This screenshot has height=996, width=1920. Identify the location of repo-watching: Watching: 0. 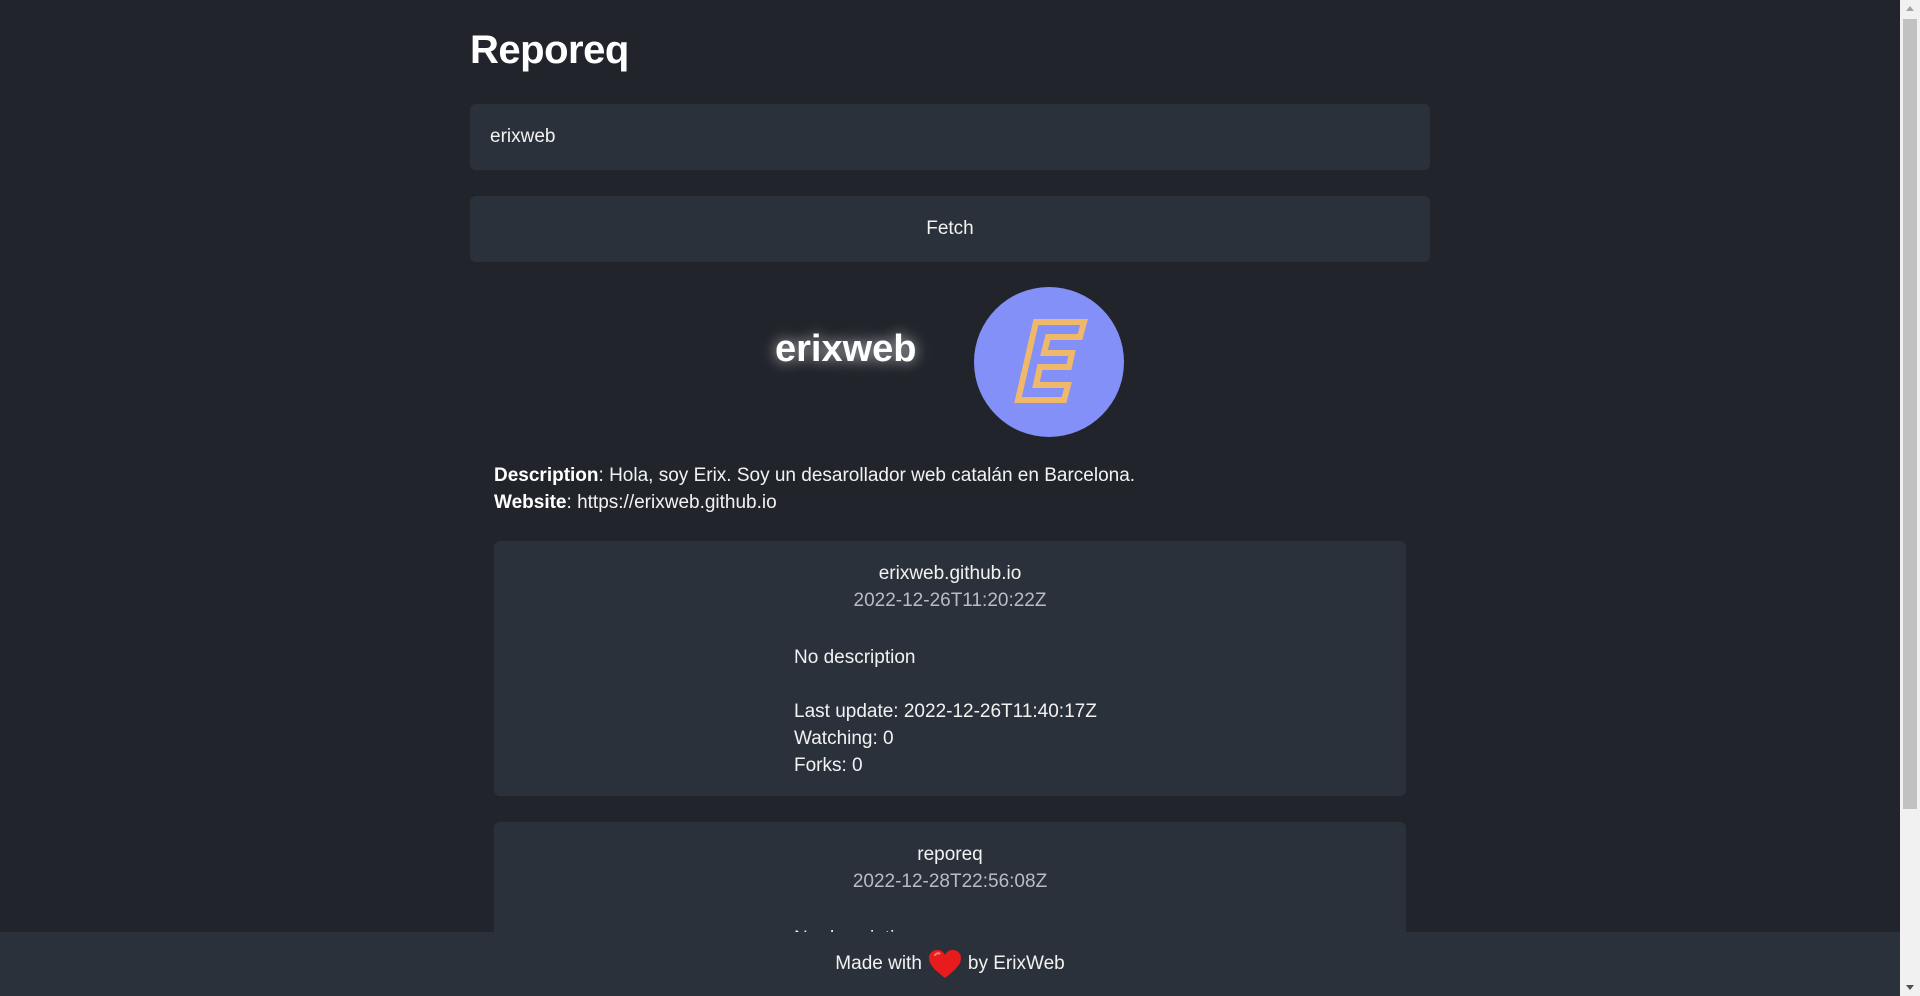
(844, 738).